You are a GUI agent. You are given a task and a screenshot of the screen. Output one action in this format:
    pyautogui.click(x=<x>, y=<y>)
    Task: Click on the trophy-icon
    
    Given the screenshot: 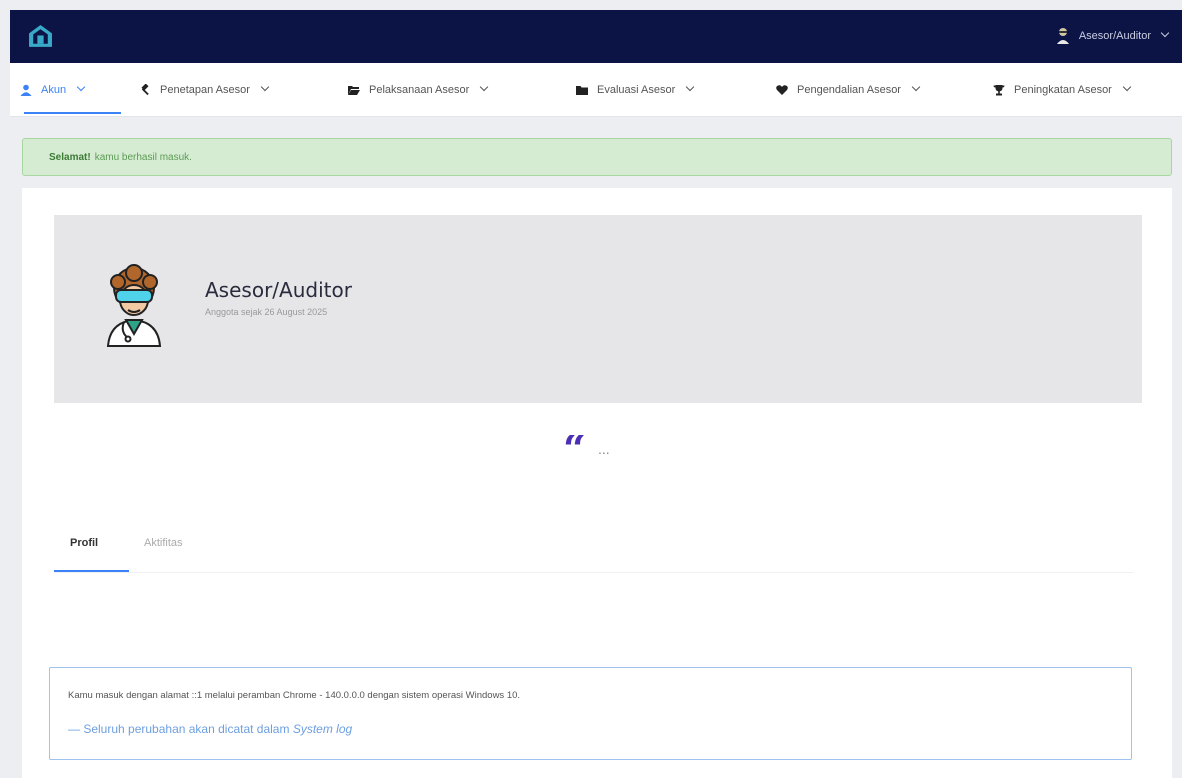 What is the action you would take?
    pyautogui.click(x=999, y=90)
    